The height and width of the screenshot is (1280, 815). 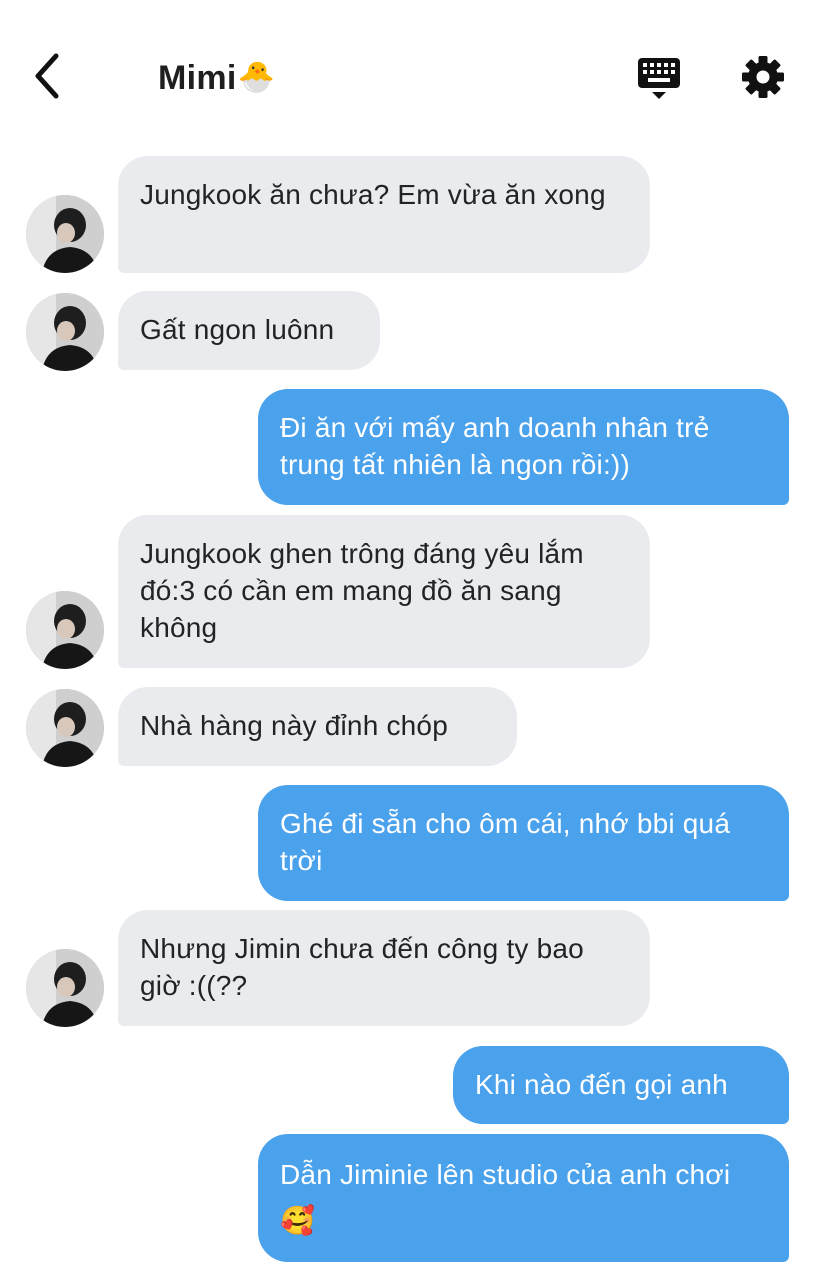 What do you see at coordinates (197, 78) in the screenshot?
I see `contact-name: Mimi` at bounding box center [197, 78].